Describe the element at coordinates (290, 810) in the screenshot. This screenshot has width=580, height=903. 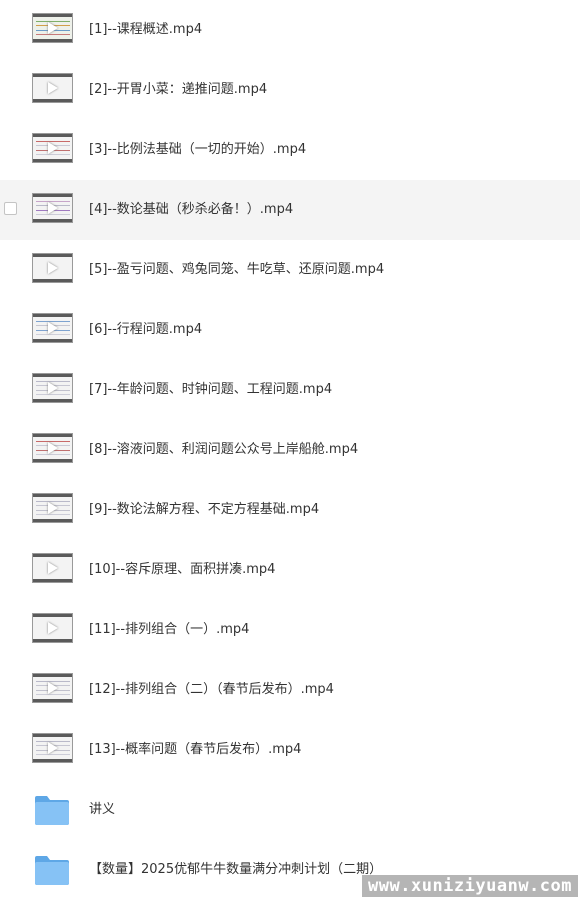
I see `folder-row-1: 讲义` at that location.